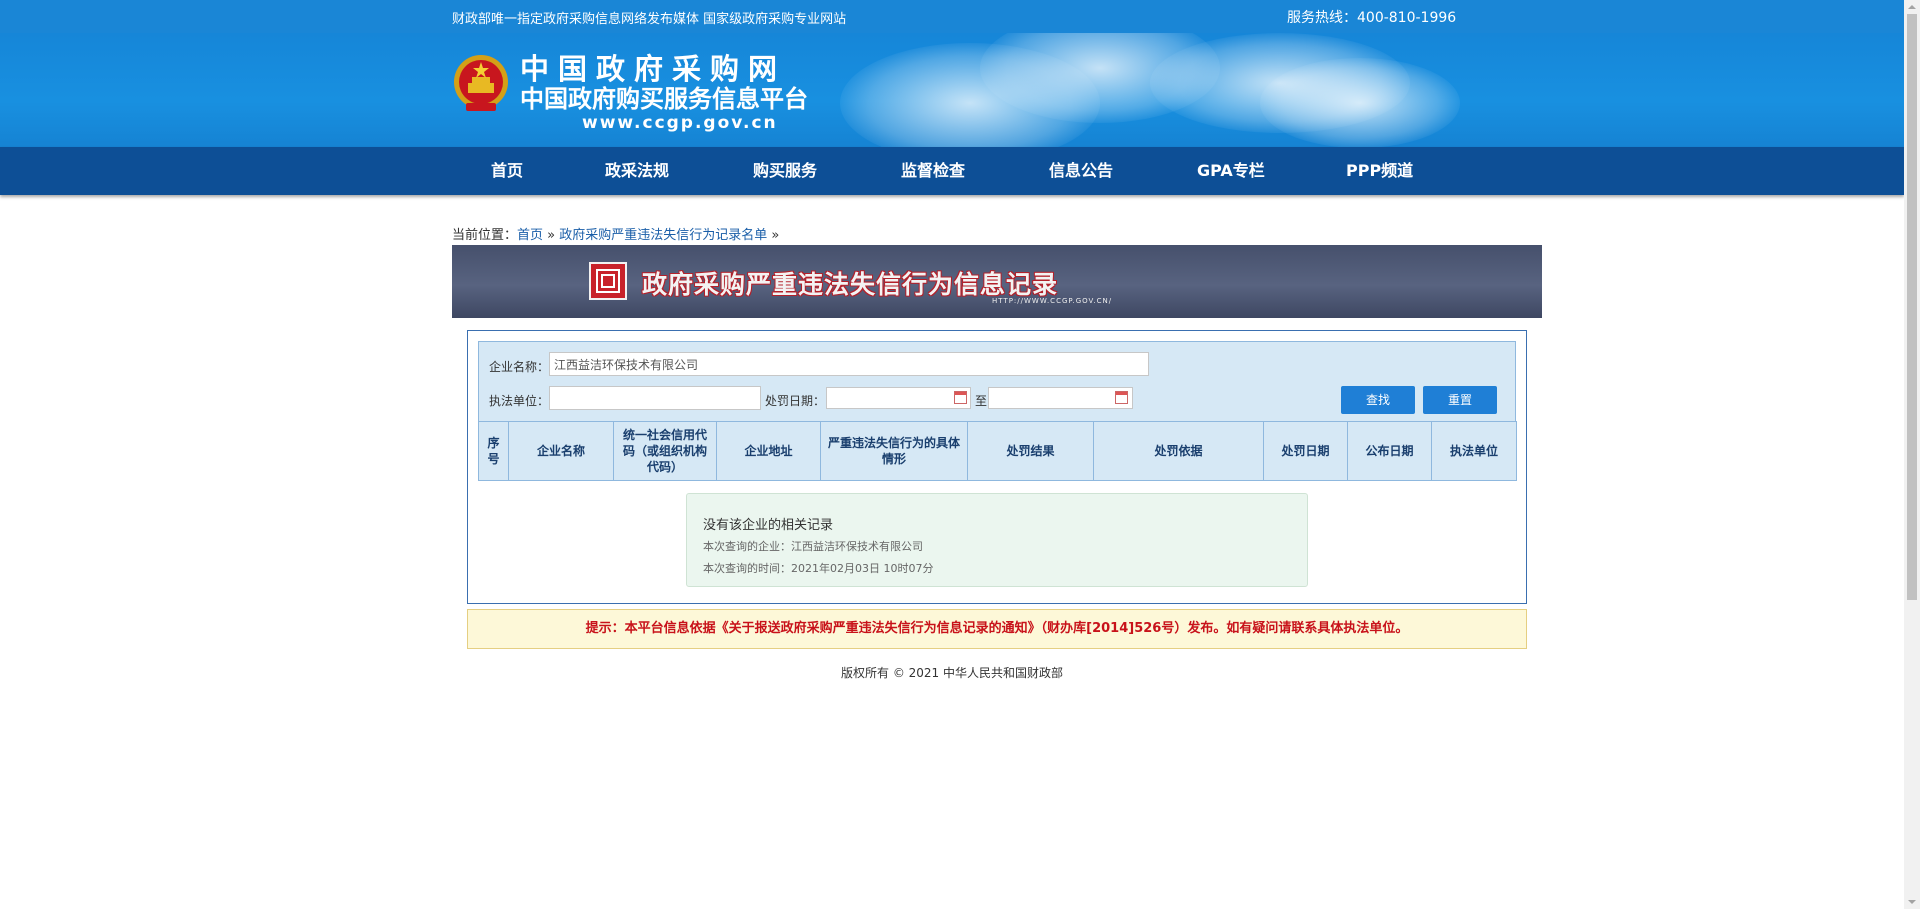 The image size is (1920, 909). What do you see at coordinates (507, 171) in the screenshot?
I see `nav-item-home: 首页` at bounding box center [507, 171].